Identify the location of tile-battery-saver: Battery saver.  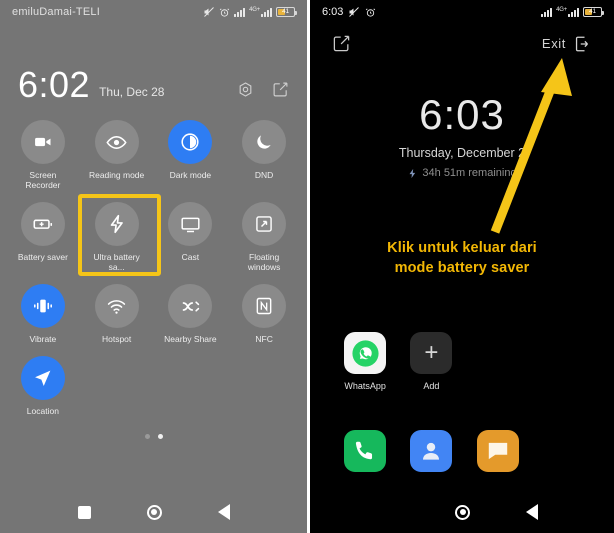
(43, 236).